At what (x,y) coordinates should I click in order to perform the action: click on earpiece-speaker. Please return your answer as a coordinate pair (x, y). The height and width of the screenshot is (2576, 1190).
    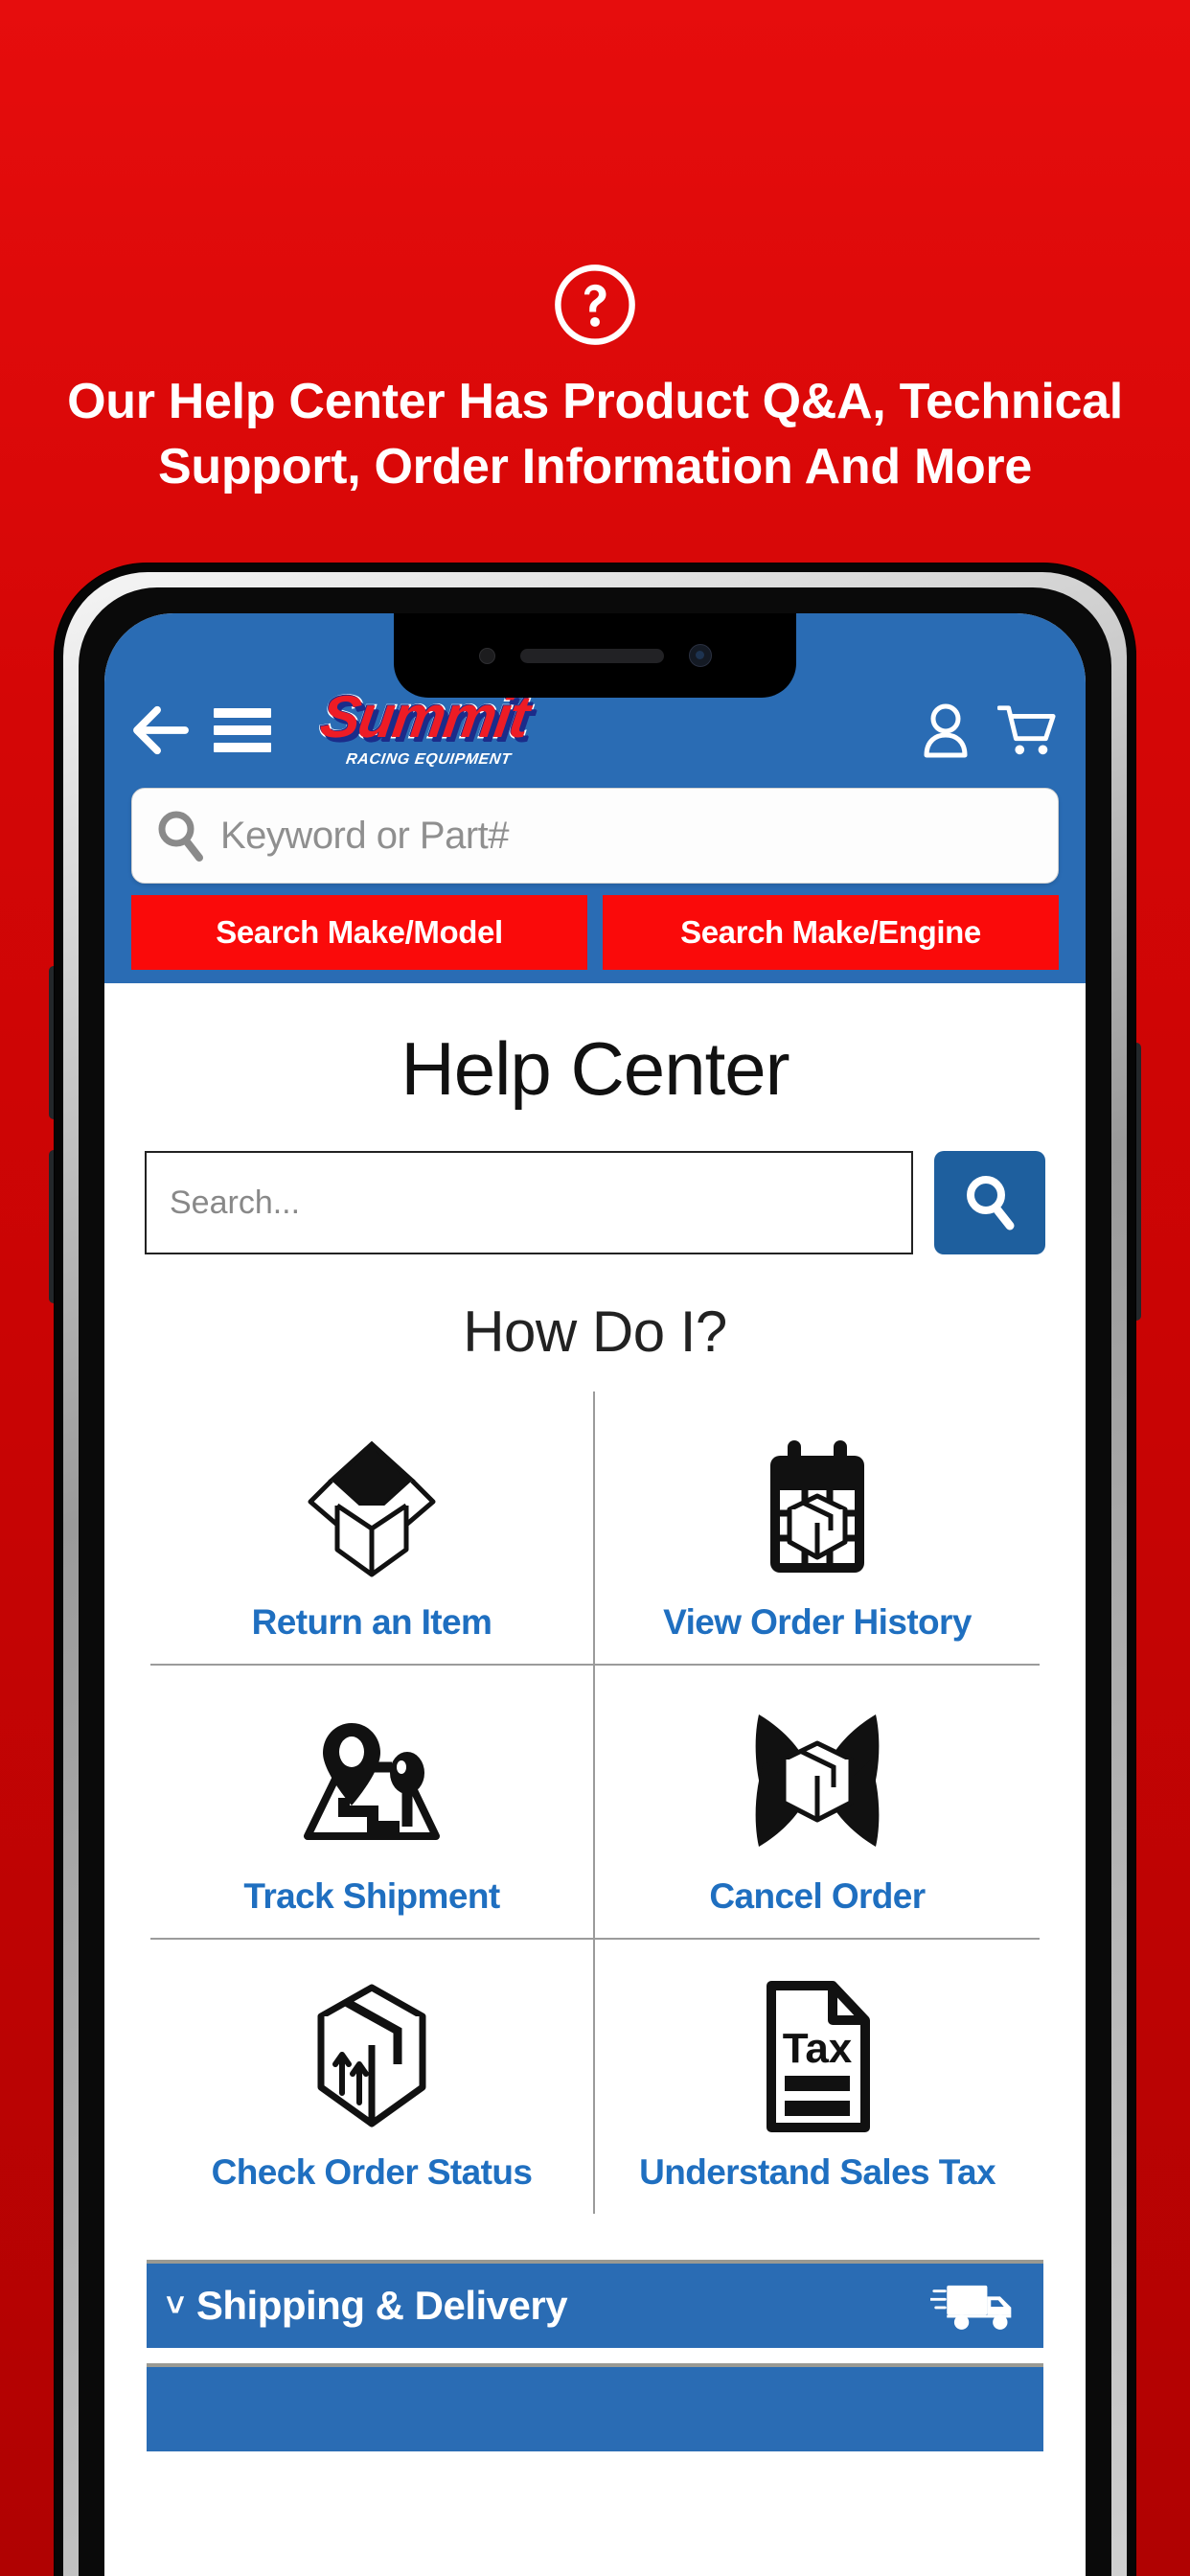
    Looking at the image, I should click on (591, 655).